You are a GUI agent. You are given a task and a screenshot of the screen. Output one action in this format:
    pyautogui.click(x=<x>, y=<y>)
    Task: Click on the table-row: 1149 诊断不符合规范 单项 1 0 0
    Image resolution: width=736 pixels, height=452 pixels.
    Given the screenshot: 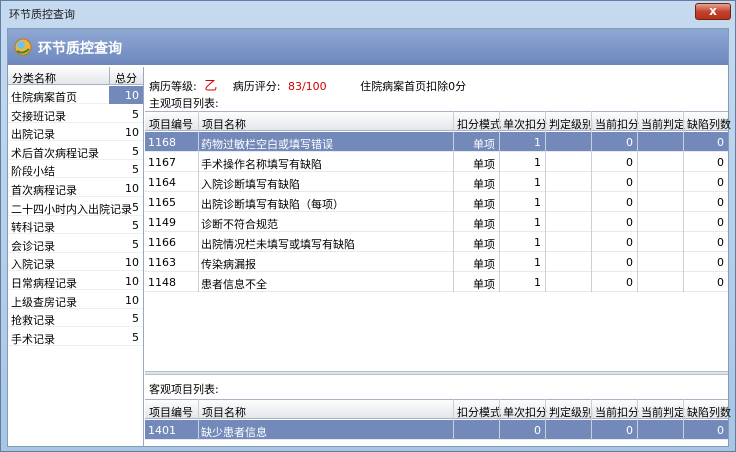 What is the action you would take?
    pyautogui.click(x=436, y=222)
    